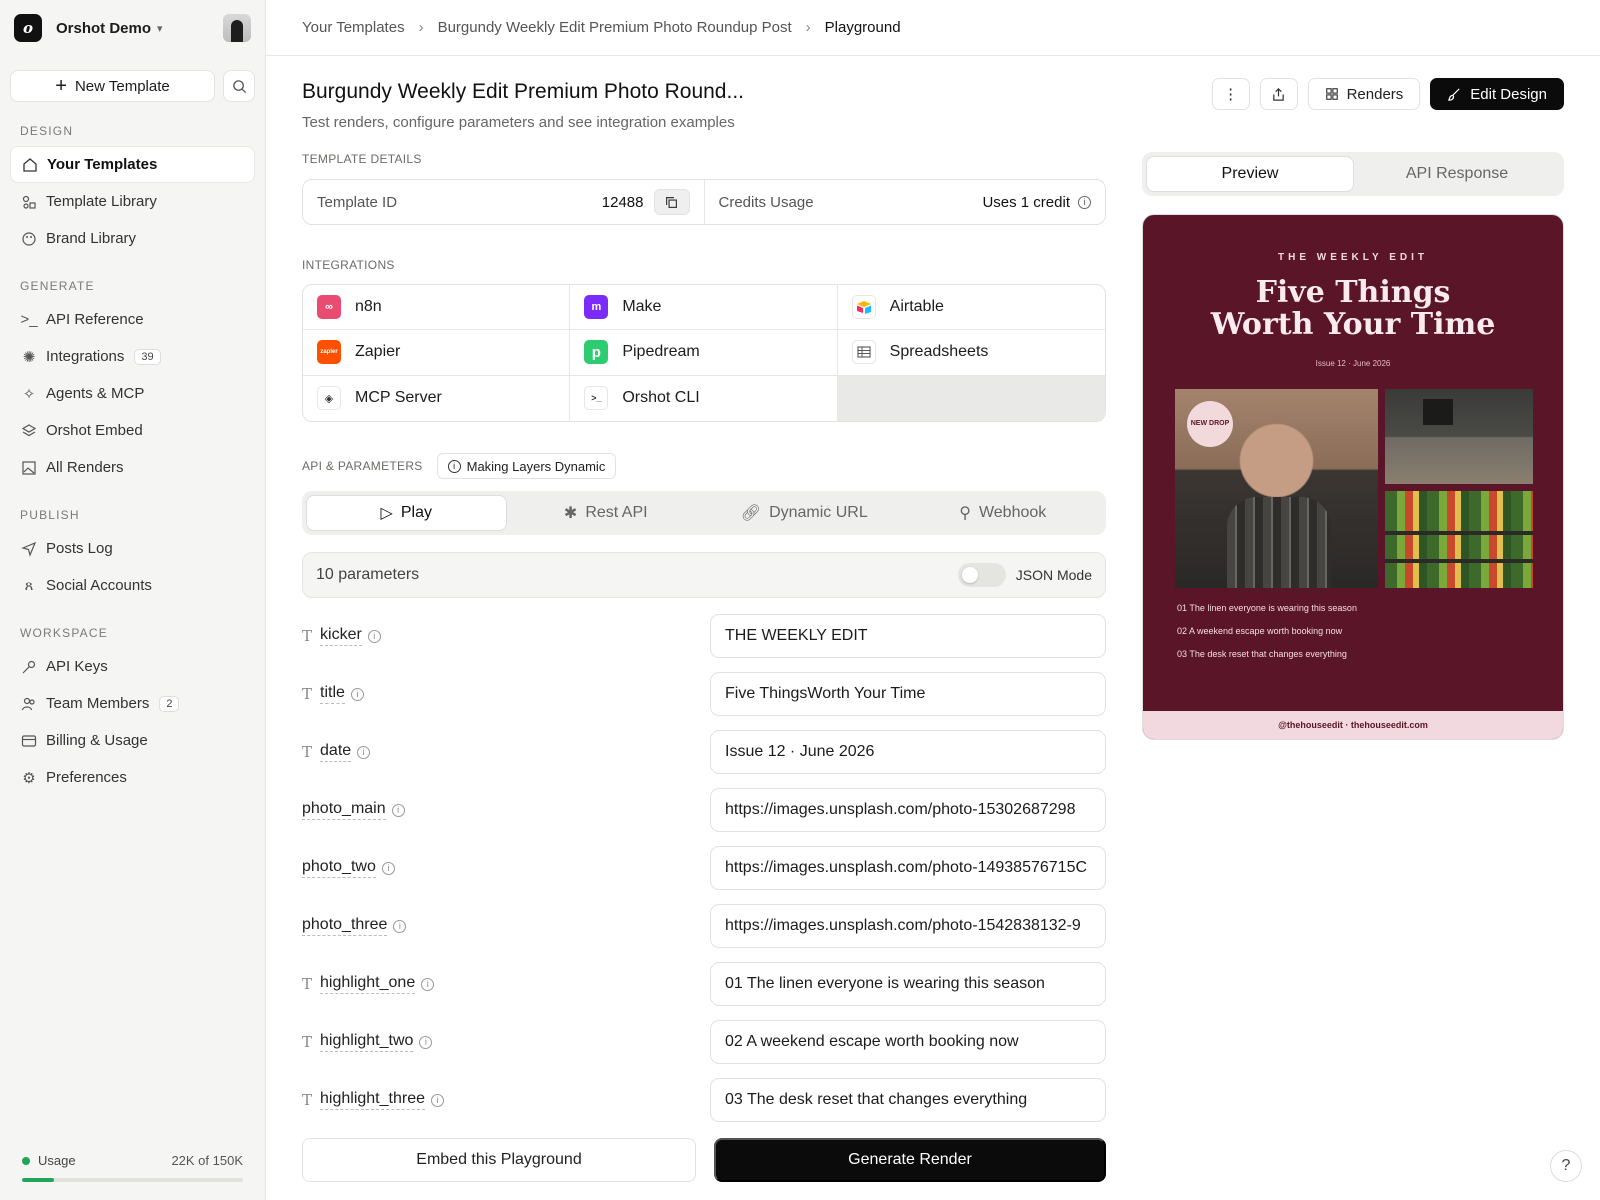 Image resolution: width=1600 pixels, height=1200 pixels. Describe the element at coordinates (981, 575) in the screenshot. I see `json-mode-toggle` at that location.